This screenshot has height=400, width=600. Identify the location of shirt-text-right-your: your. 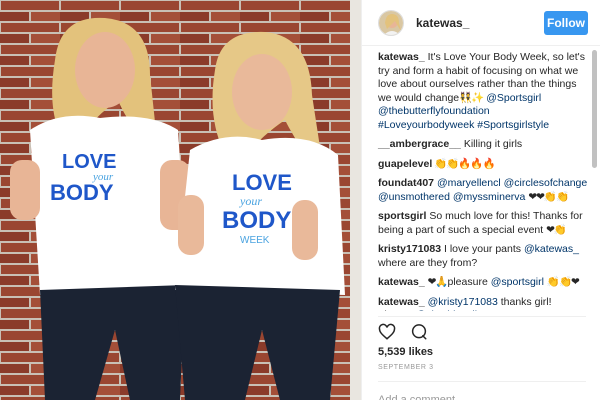
(250, 201).